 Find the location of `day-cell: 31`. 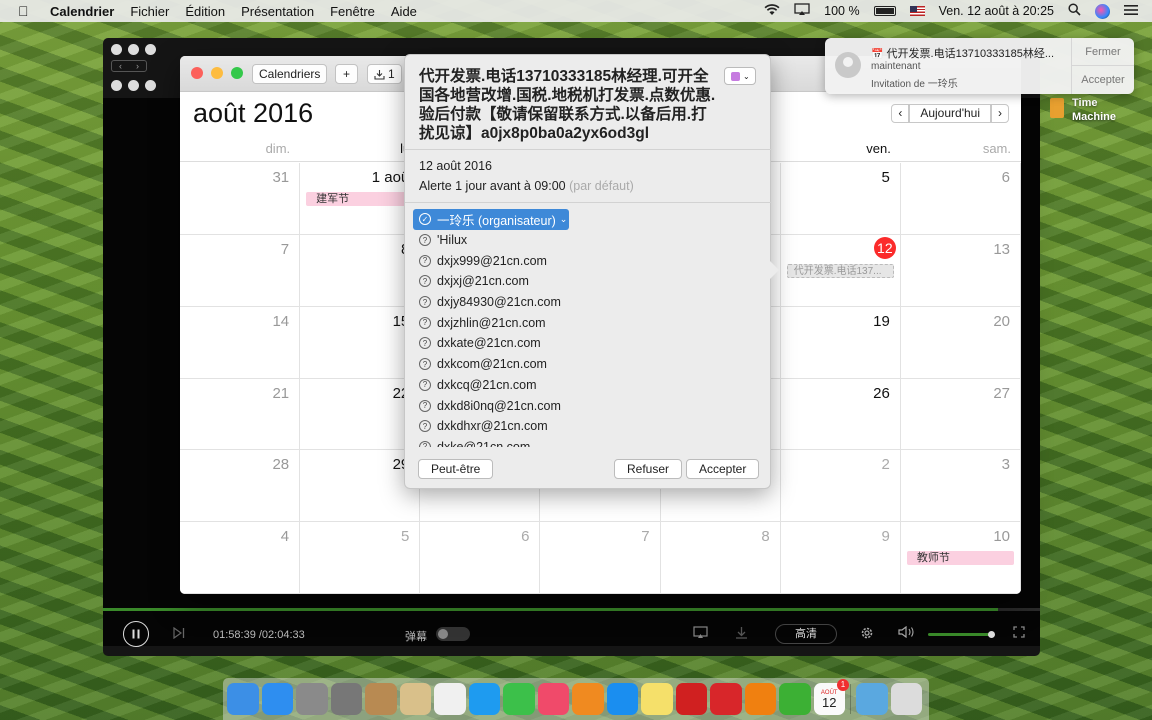

day-cell: 31 is located at coordinates (240, 199).